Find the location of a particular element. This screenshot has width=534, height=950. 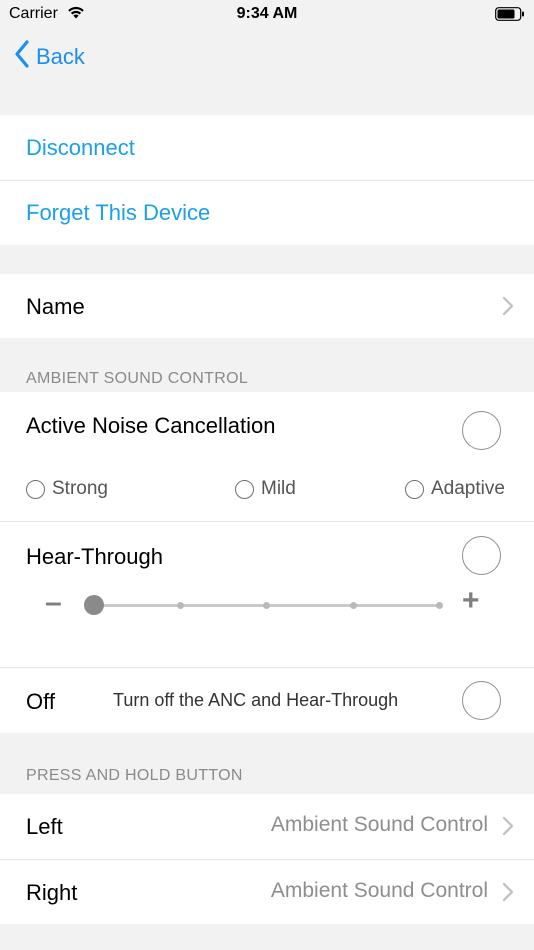

status-time: 9:34 AM is located at coordinates (267, 13).